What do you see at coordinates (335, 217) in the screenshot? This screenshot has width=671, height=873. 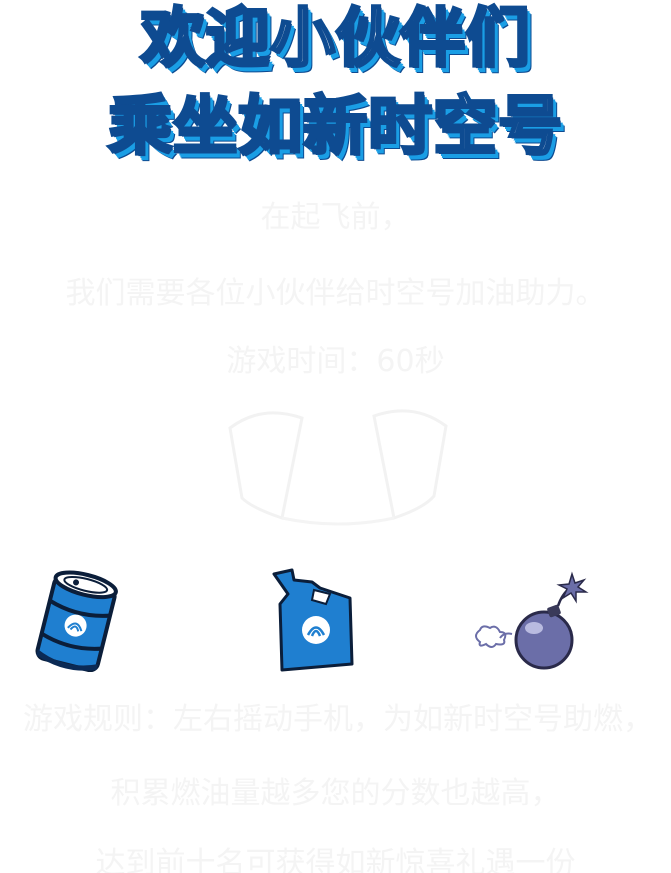 I see `intro-text-before-takeoff: 在起飞前，` at bounding box center [335, 217].